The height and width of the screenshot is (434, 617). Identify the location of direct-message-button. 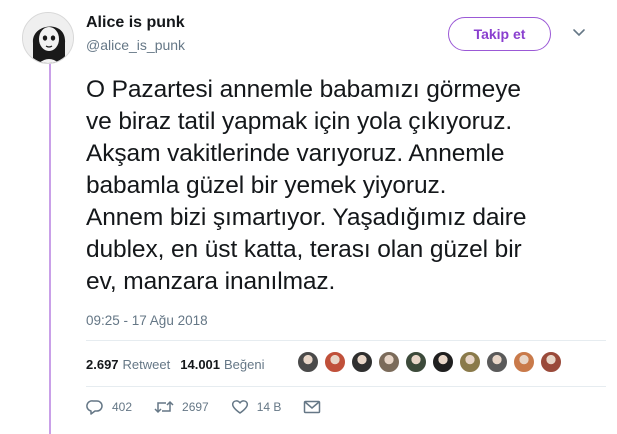
(316, 407).